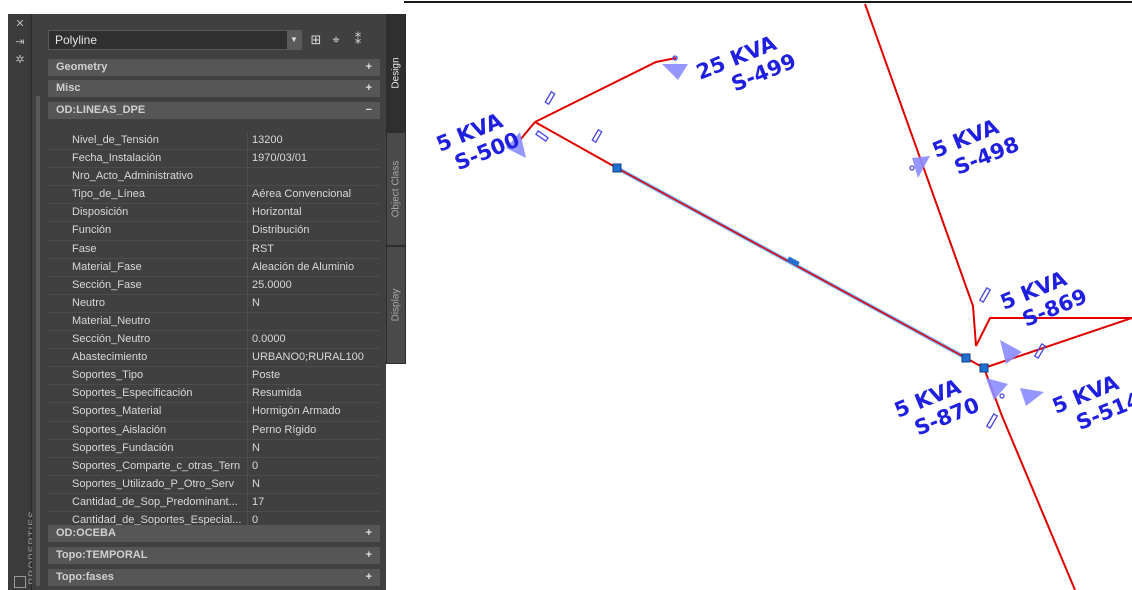  What do you see at coordinates (20, 24) in the screenshot?
I see `close-icon: ✕` at bounding box center [20, 24].